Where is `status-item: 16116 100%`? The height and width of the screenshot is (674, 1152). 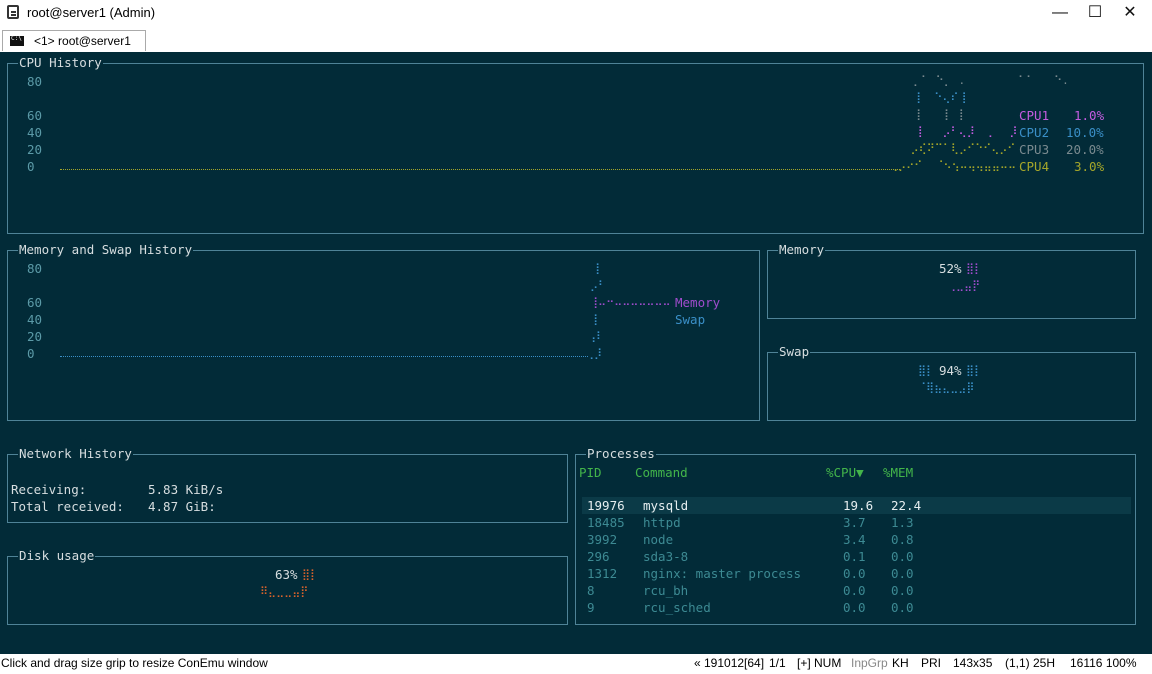
status-item: 16116 100% is located at coordinates (1103, 663).